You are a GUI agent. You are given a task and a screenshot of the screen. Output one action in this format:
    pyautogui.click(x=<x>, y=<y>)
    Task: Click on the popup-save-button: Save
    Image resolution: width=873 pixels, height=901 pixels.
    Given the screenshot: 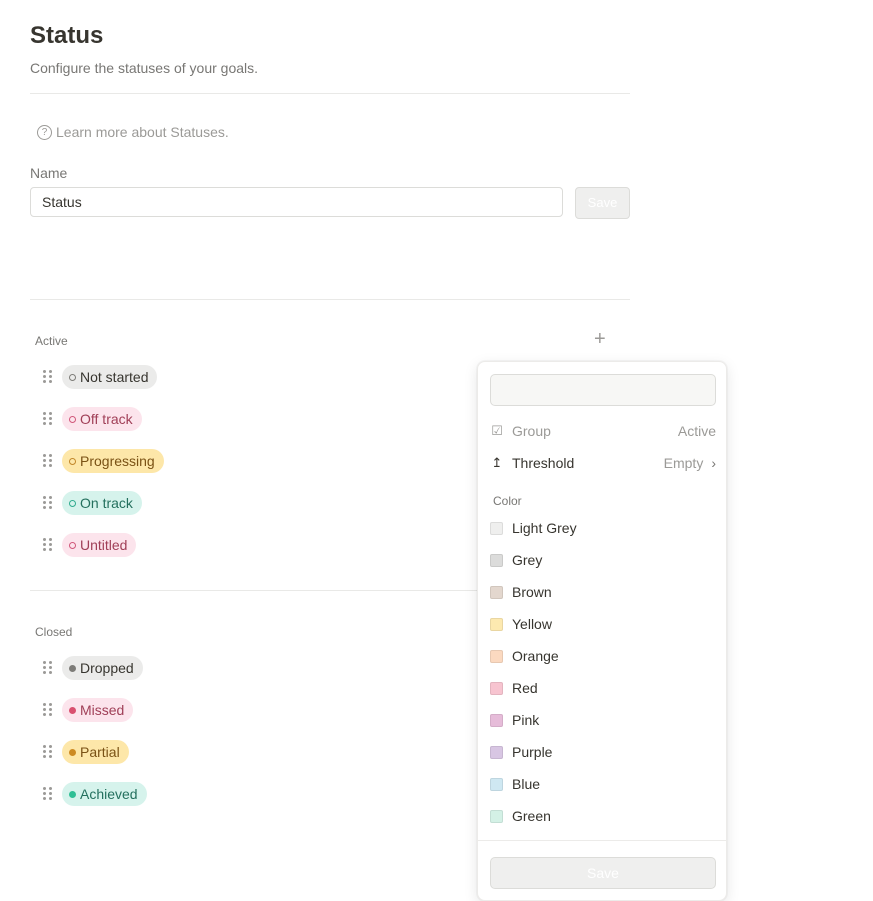 What is the action you would take?
    pyautogui.click(x=603, y=873)
    